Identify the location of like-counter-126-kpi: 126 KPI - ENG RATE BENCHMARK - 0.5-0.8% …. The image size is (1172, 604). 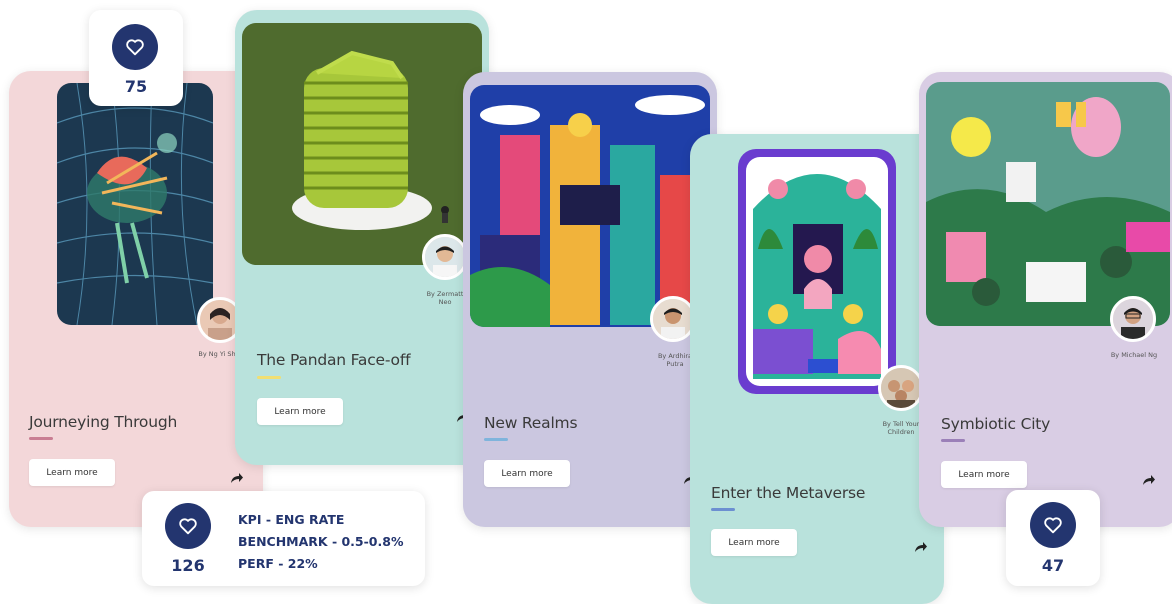
(283, 538).